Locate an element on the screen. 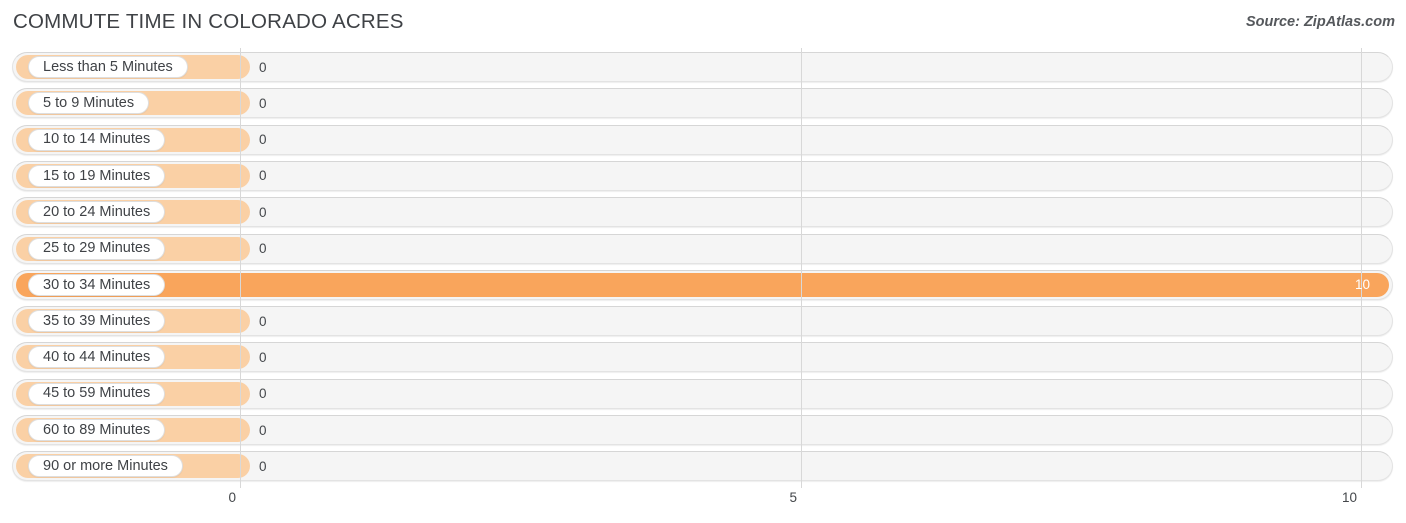 This screenshot has height=523, width=1406. page-title: COMMUTE TIME IN COLORADO ACRES is located at coordinates (208, 21).